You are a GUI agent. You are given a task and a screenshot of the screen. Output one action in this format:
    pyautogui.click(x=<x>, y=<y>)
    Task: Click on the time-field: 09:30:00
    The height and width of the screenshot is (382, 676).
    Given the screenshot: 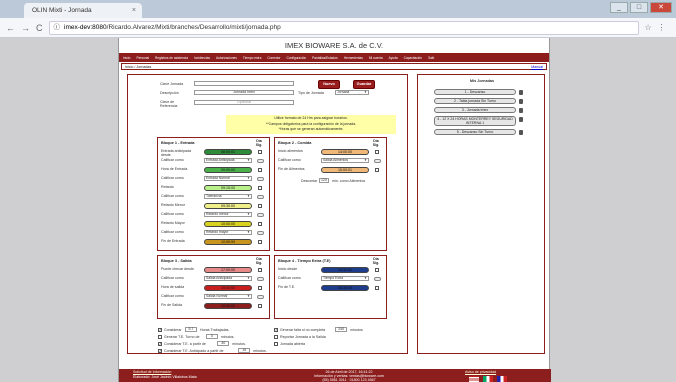 What is the action you would take?
    pyautogui.click(x=228, y=205)
    